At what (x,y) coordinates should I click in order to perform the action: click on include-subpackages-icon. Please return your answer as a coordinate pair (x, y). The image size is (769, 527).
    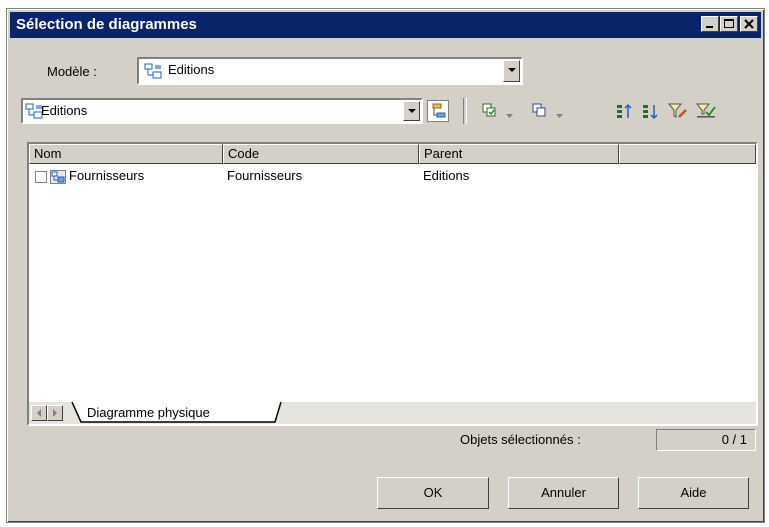
    Looking at the image, I should click on (439, 110).